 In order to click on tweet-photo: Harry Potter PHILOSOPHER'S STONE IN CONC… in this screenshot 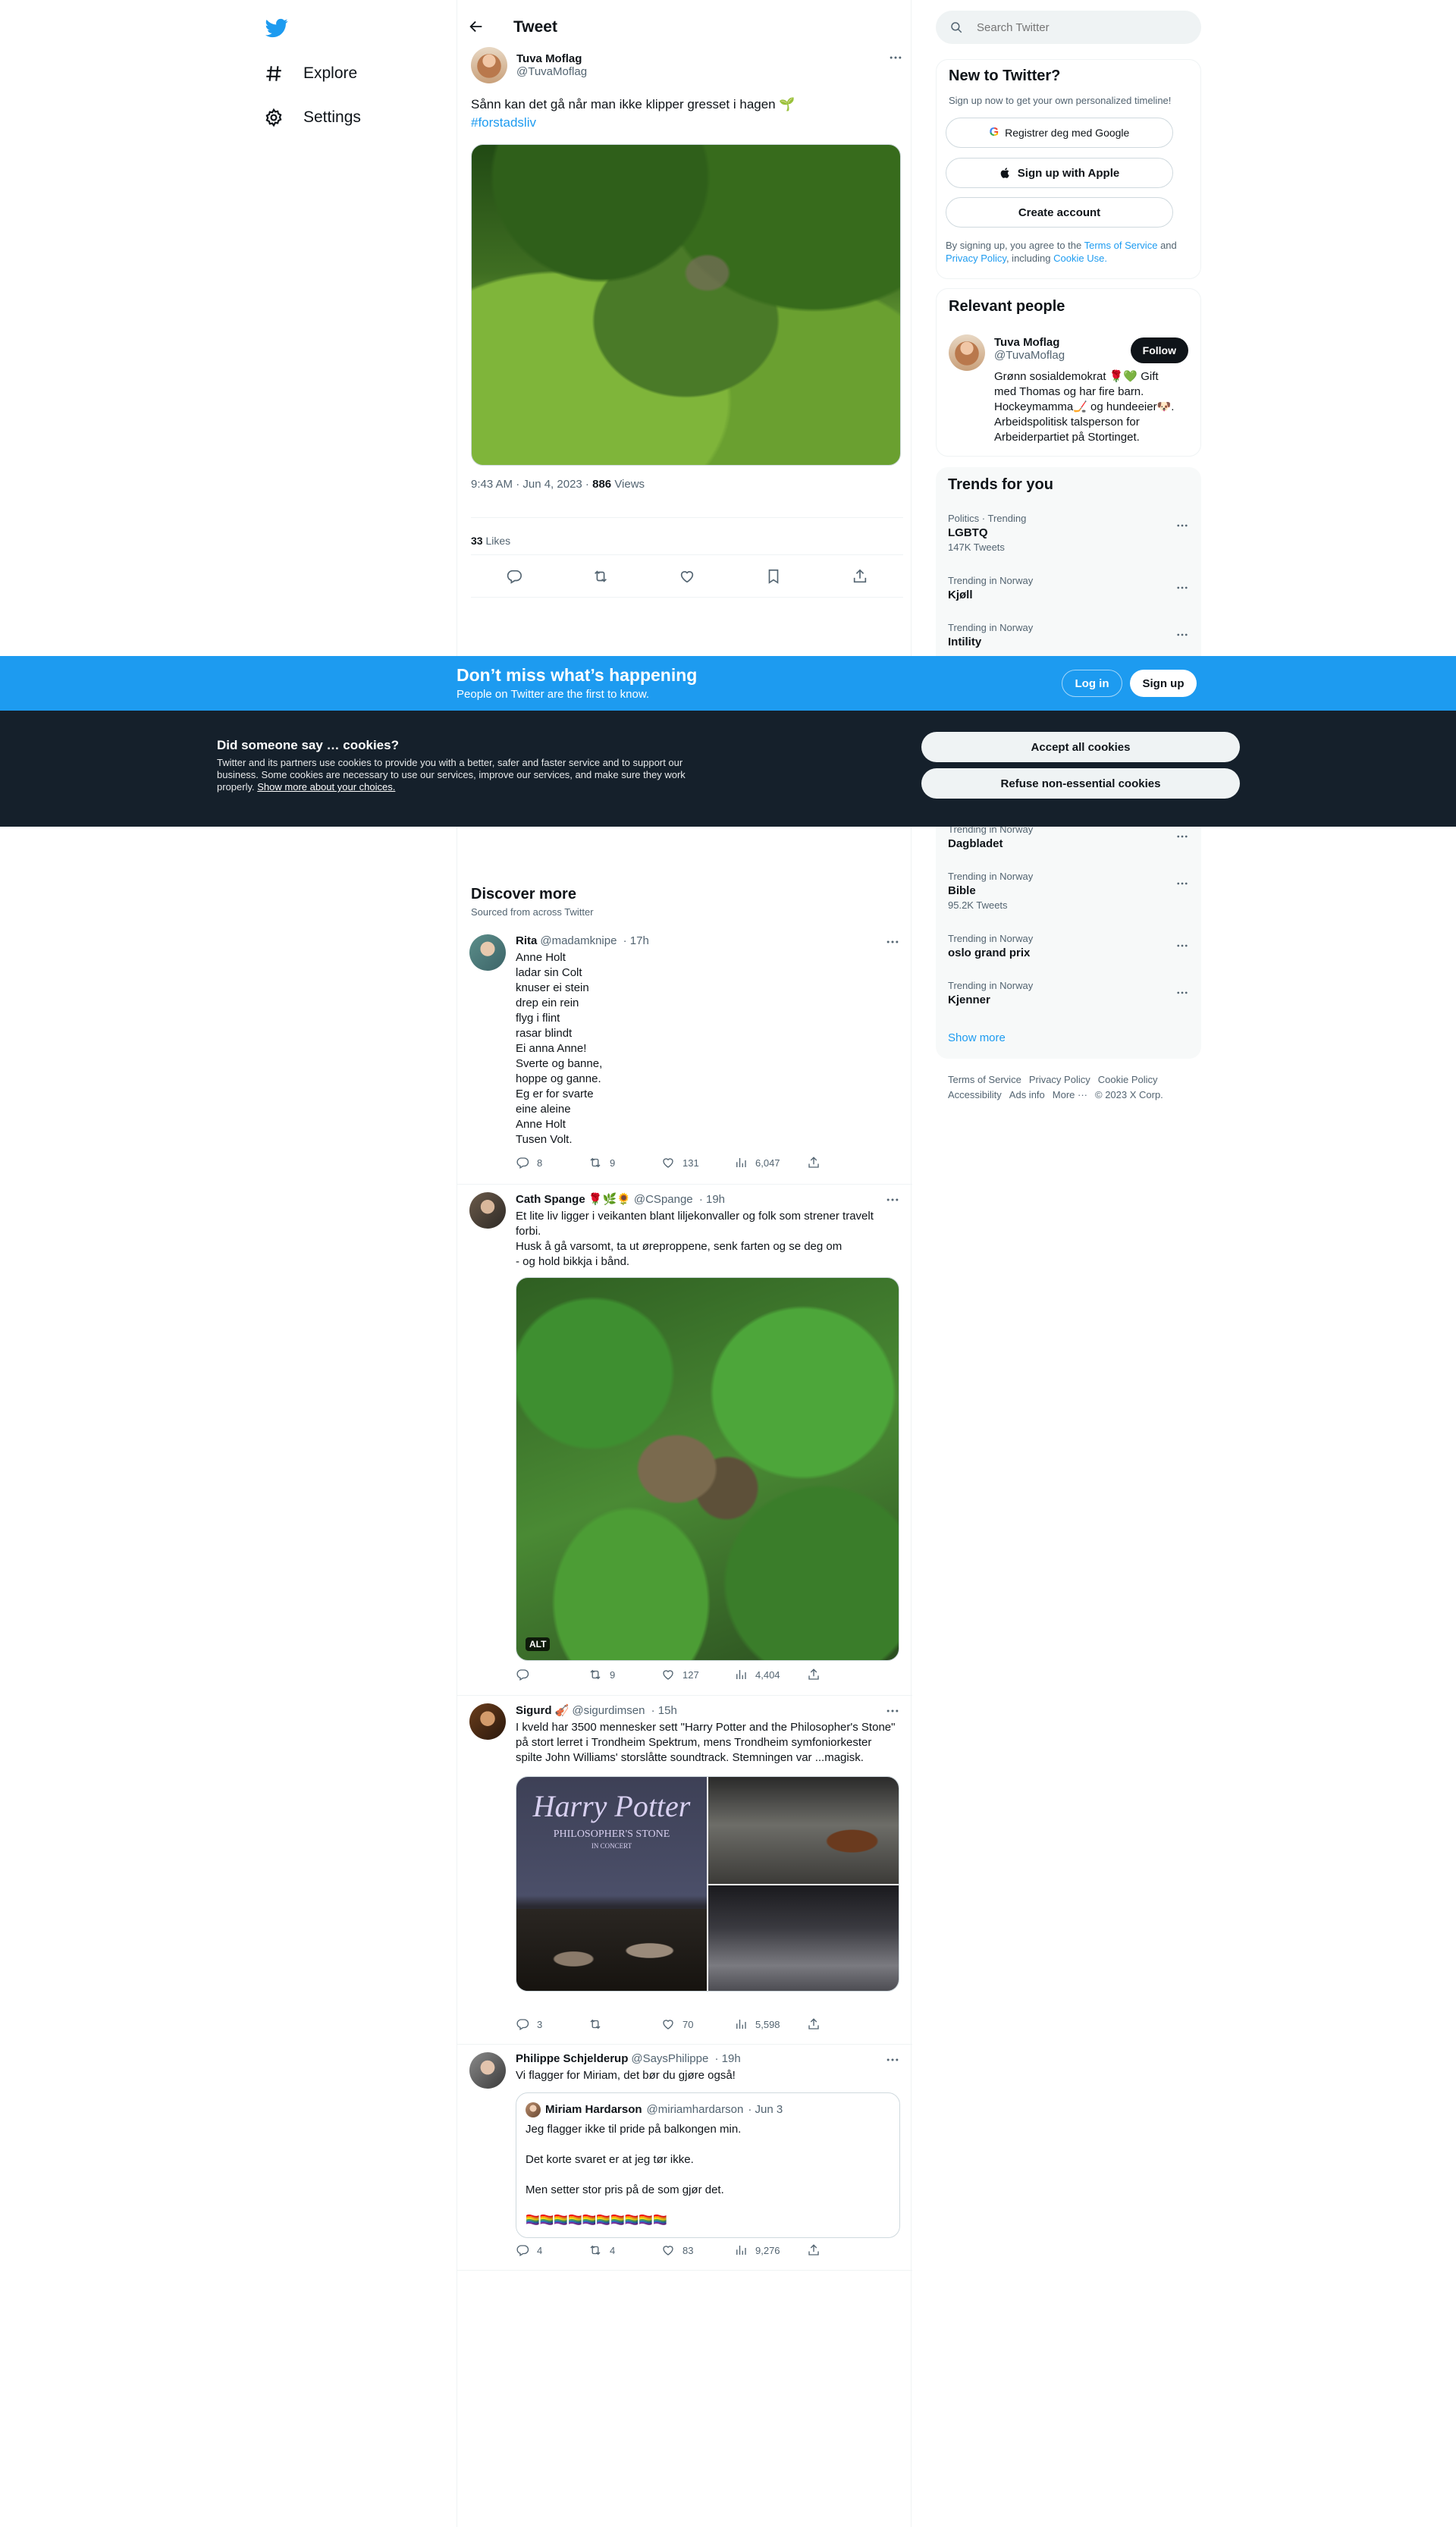, I will do `click(611, 1884)`.